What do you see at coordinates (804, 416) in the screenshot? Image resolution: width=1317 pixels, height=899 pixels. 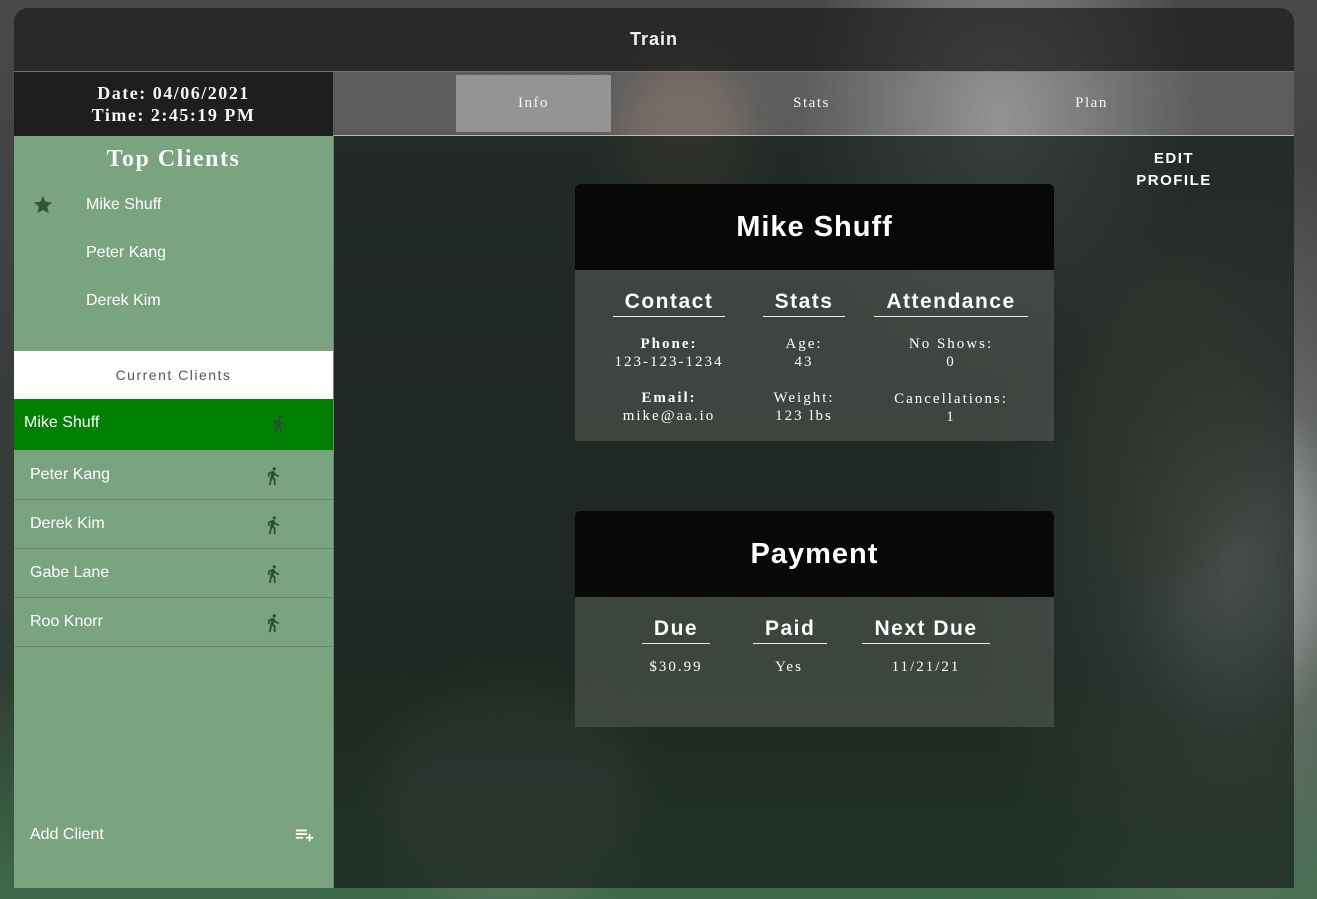 I see `weight-value: 123 lbs` at bounding box center [804, 416].